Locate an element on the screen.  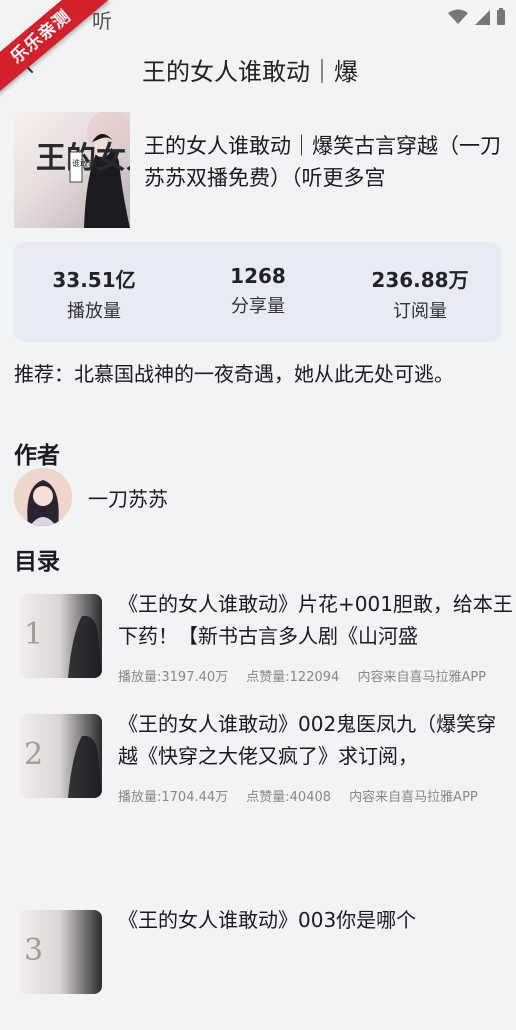
stats-card: 33.51亿 播放量 1268 分享量 236.88万 订阅量 is located at coordinates (258, 292).